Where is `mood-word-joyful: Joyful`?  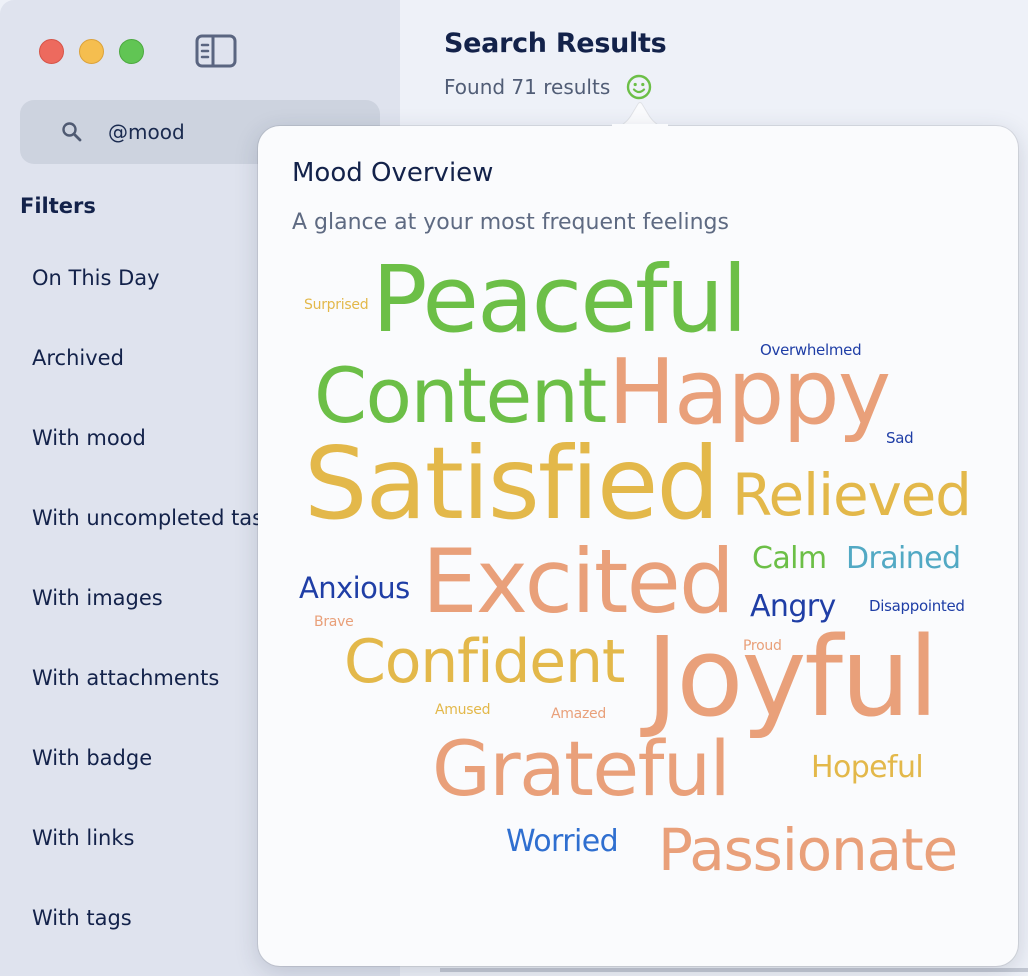 mood-word-joyful: Joyful is located at coordinates (792, 677).